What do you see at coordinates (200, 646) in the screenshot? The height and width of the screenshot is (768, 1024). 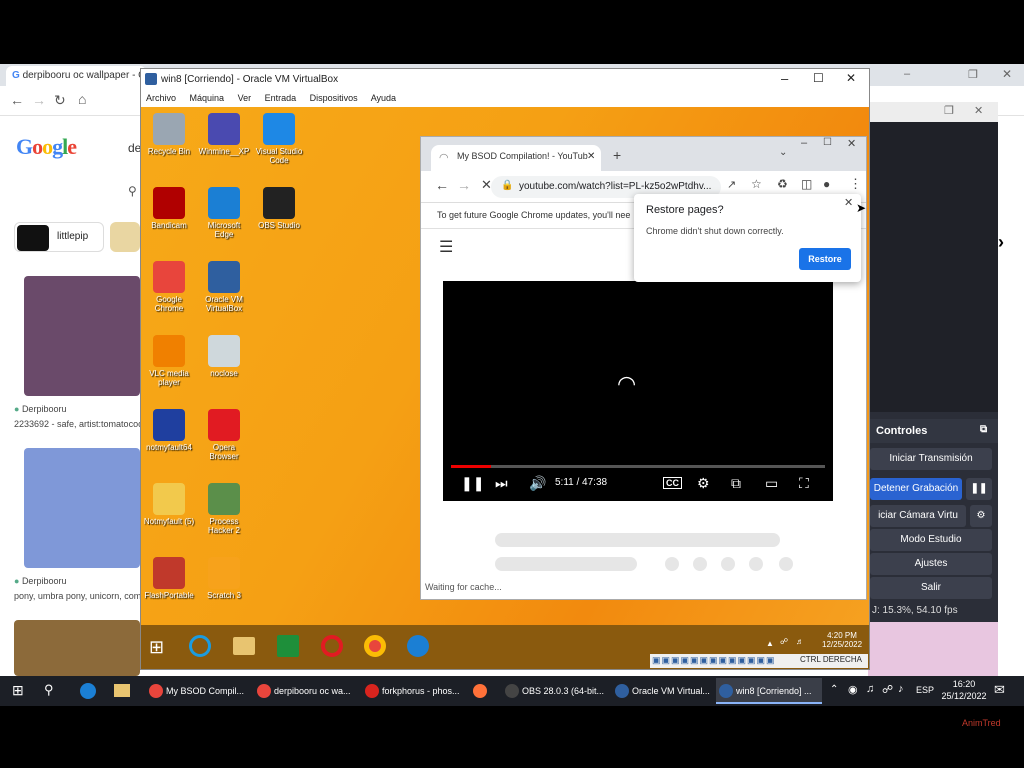 I see `ie-icon` at bounding box center [200, 646].